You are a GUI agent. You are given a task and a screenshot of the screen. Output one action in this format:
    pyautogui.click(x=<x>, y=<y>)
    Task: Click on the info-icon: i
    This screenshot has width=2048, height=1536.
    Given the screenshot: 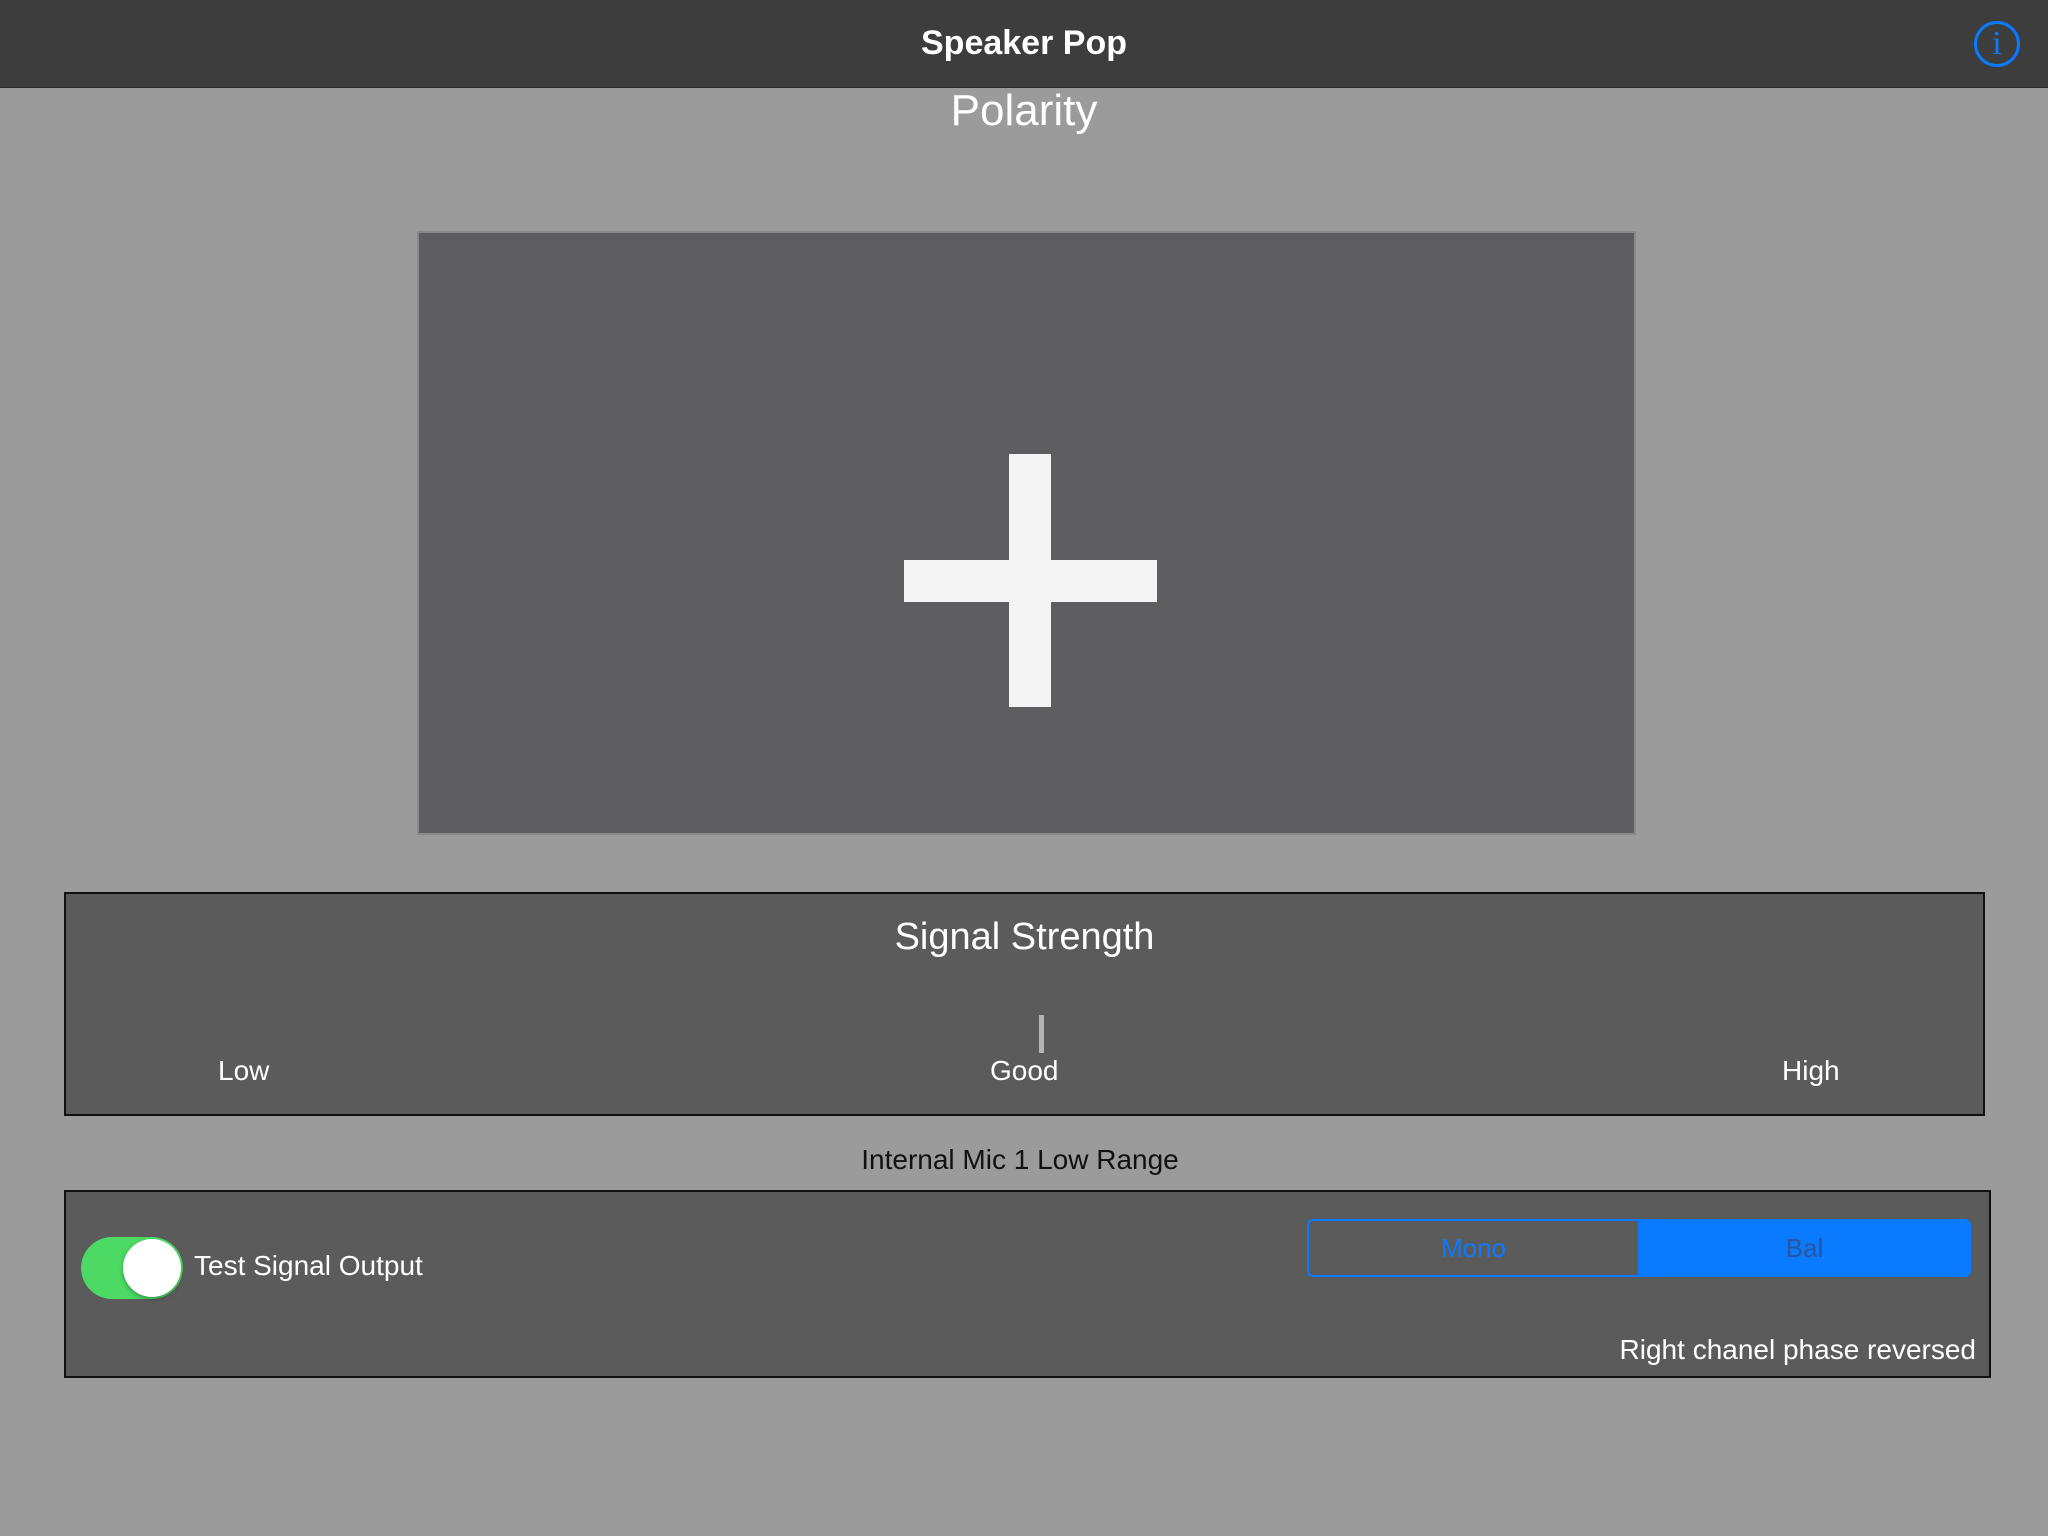 What is the action you would take?
    pyautogui.click(x=1997, y=44)
    